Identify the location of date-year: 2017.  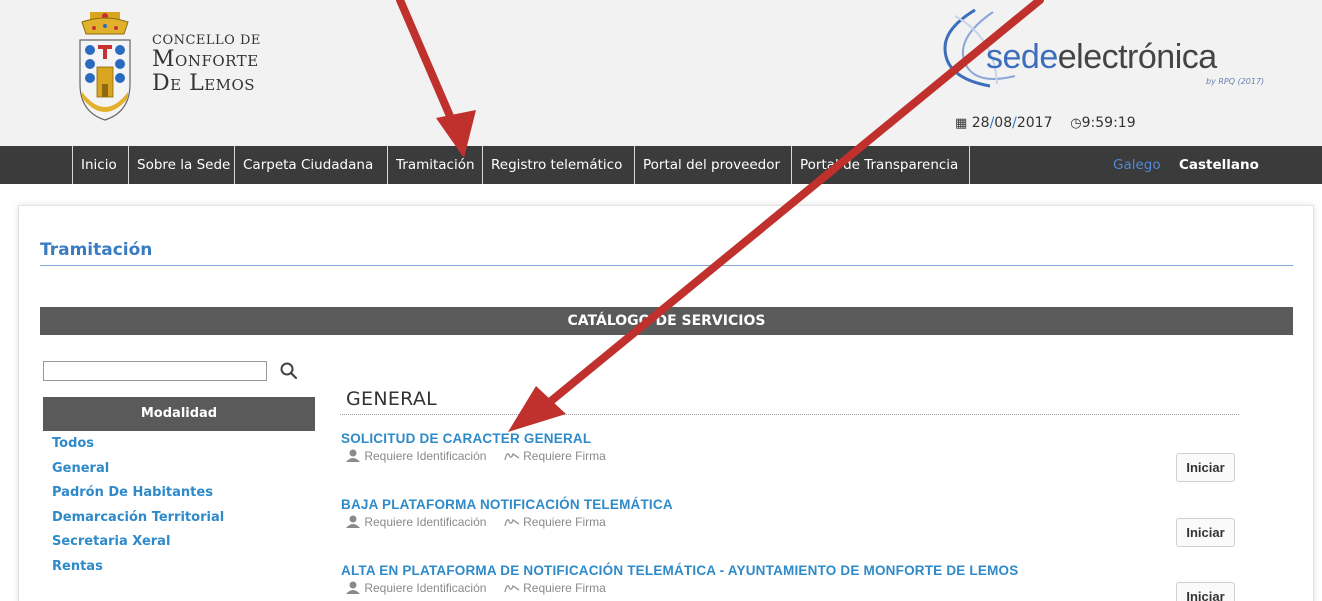
(1034, 123).